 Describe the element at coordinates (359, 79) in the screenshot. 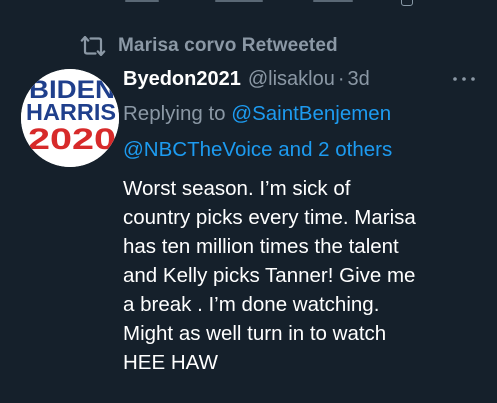

I see `tweet-timestamp: 3d` at that location.